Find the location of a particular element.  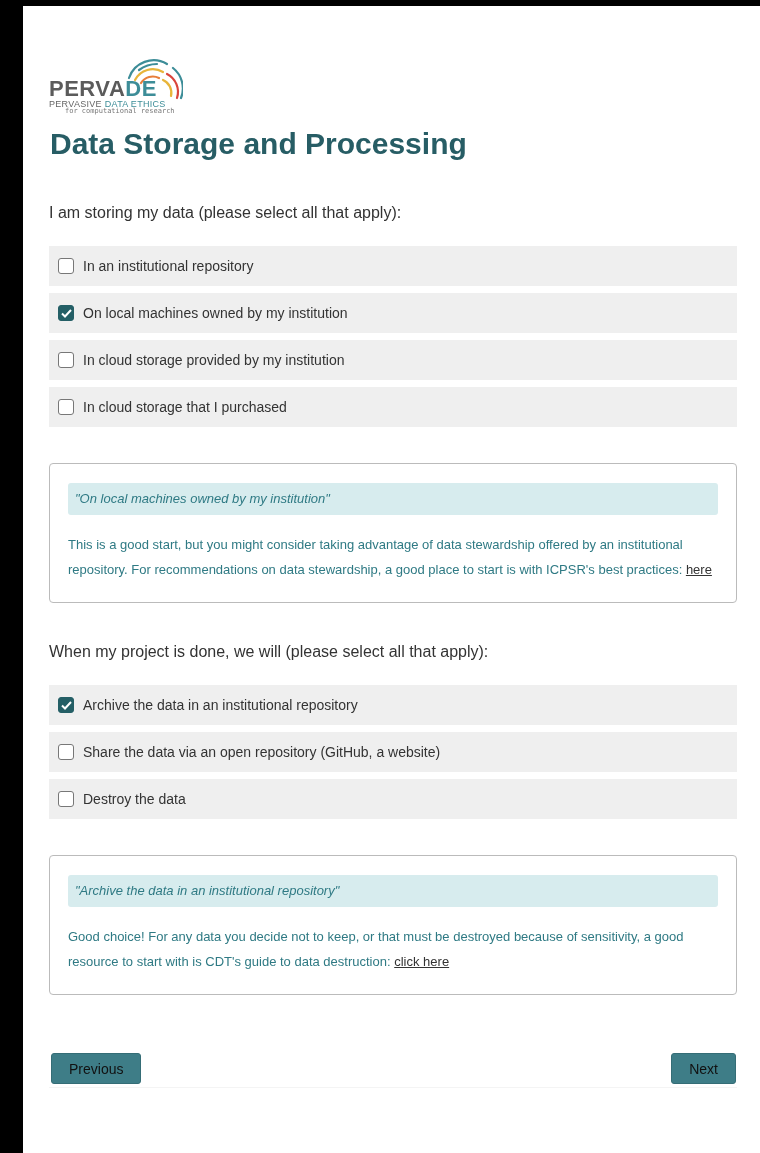

question-text: When my project is done, we will (please select all that apply): is located at coordinates (269, 652).